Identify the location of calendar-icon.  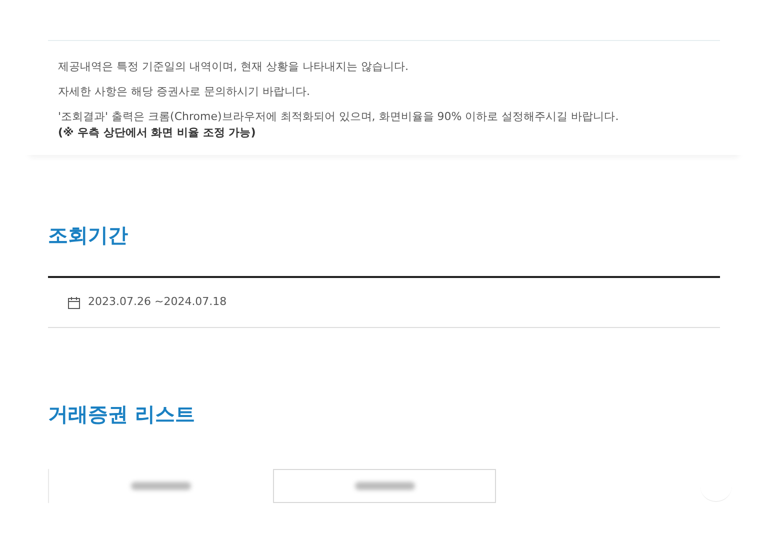
(74, 302).